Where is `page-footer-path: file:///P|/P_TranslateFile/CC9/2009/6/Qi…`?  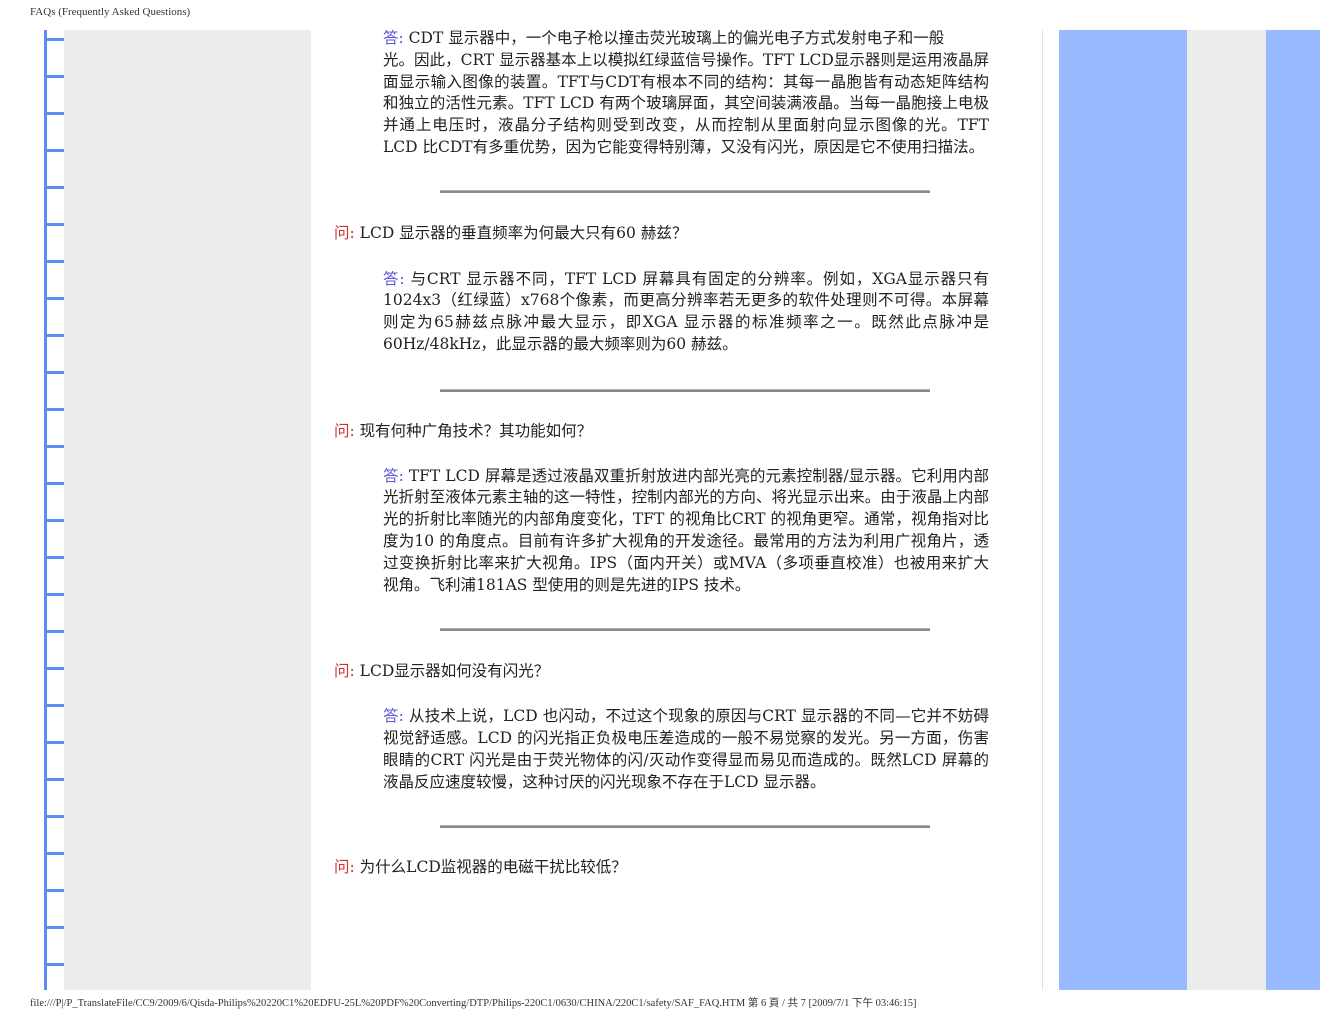
page-footer-path: file:///P|/P_TranslateFile/CC9/2009/6/Qi… is located at coordinates (473, 1003).